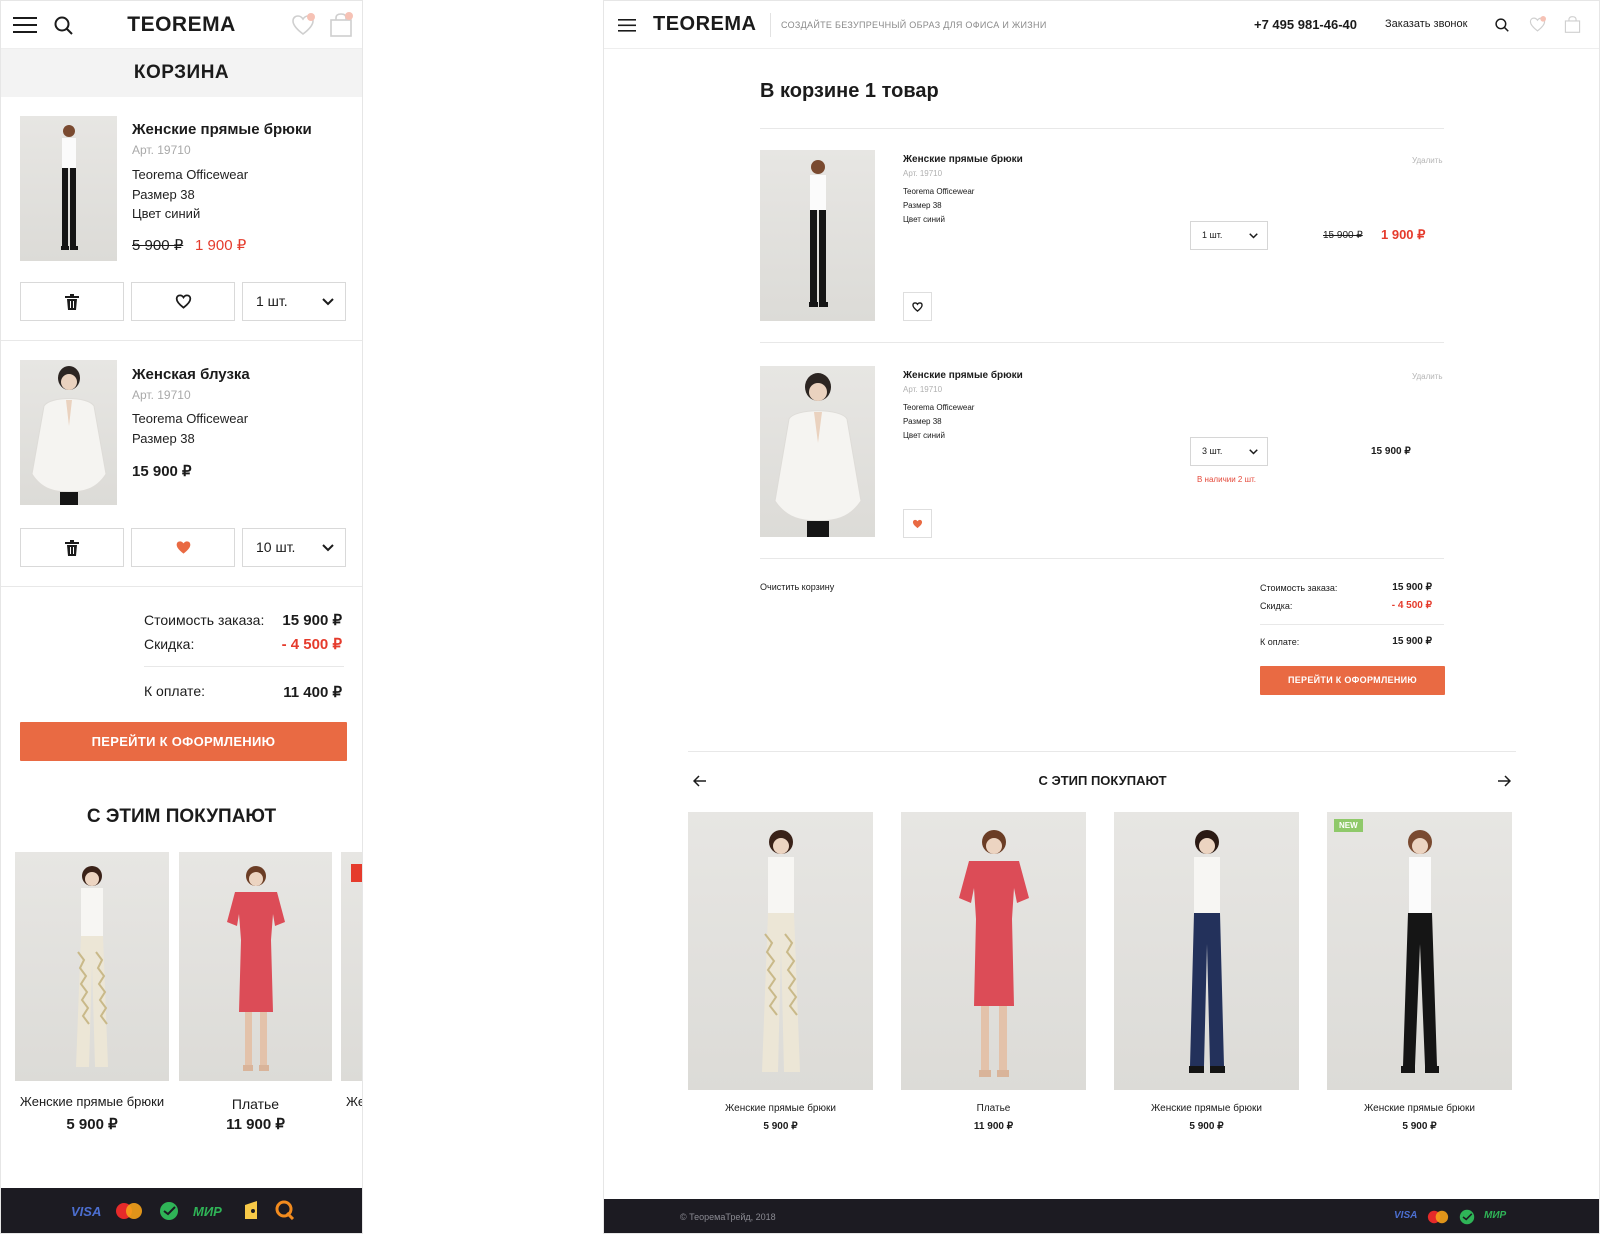  What do you see at coordinates (1504, 781) in the screenshot?
I see `arrow-right-icon` at bounding box center [1504, 781].